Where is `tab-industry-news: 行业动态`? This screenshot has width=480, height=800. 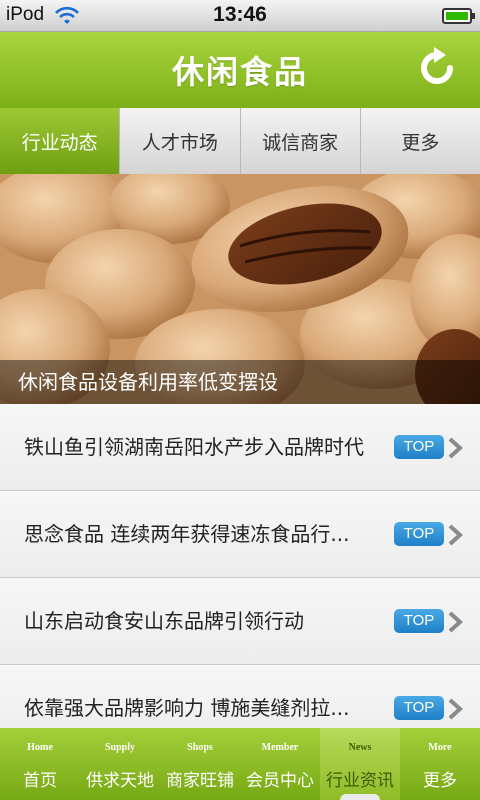 tab-industry-news: 行业动态 is located at coordinates (60, 141).